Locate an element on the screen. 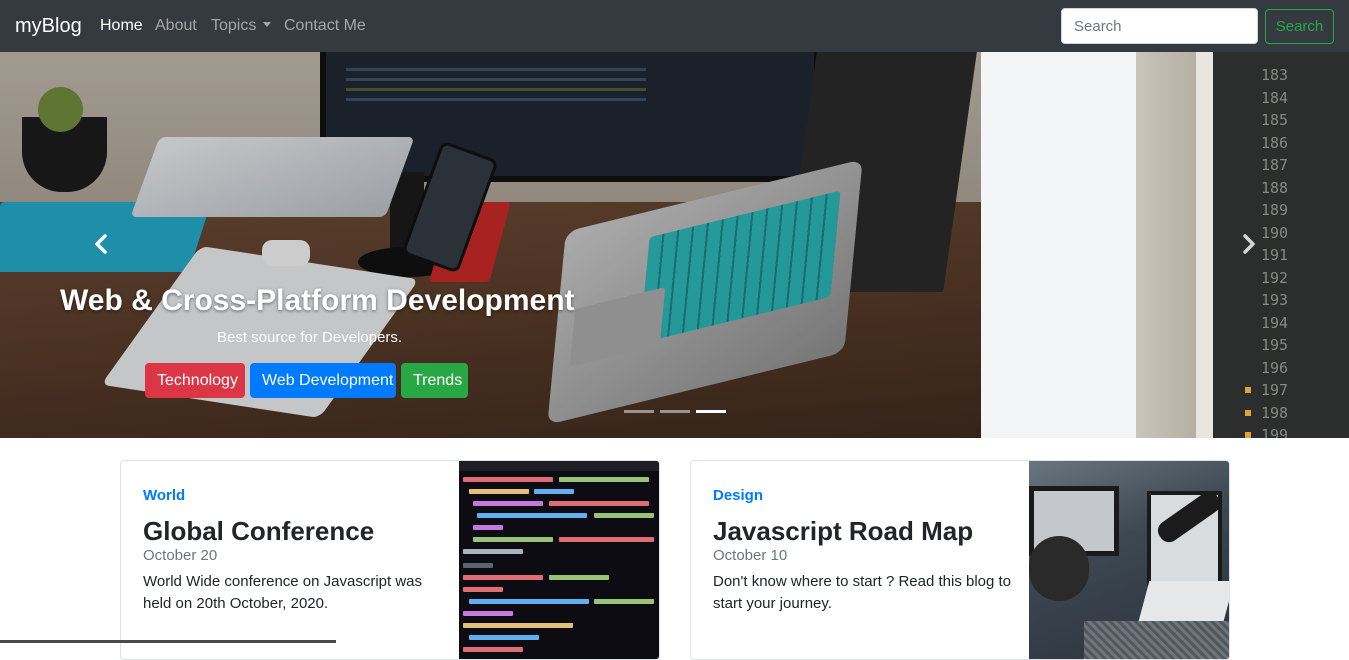 The image size is (1349, 660). nav-topics-dropdown: Topics is located at coordinates (241, 26).